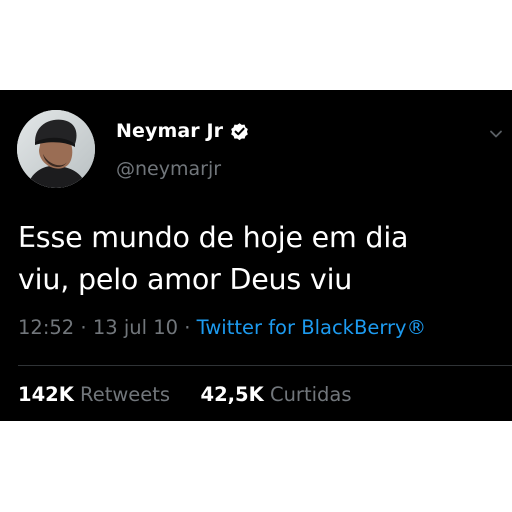 The width and height of the screenshot is (512, 512). I want to click on retweets-label: Retweets, so click(125, 394).